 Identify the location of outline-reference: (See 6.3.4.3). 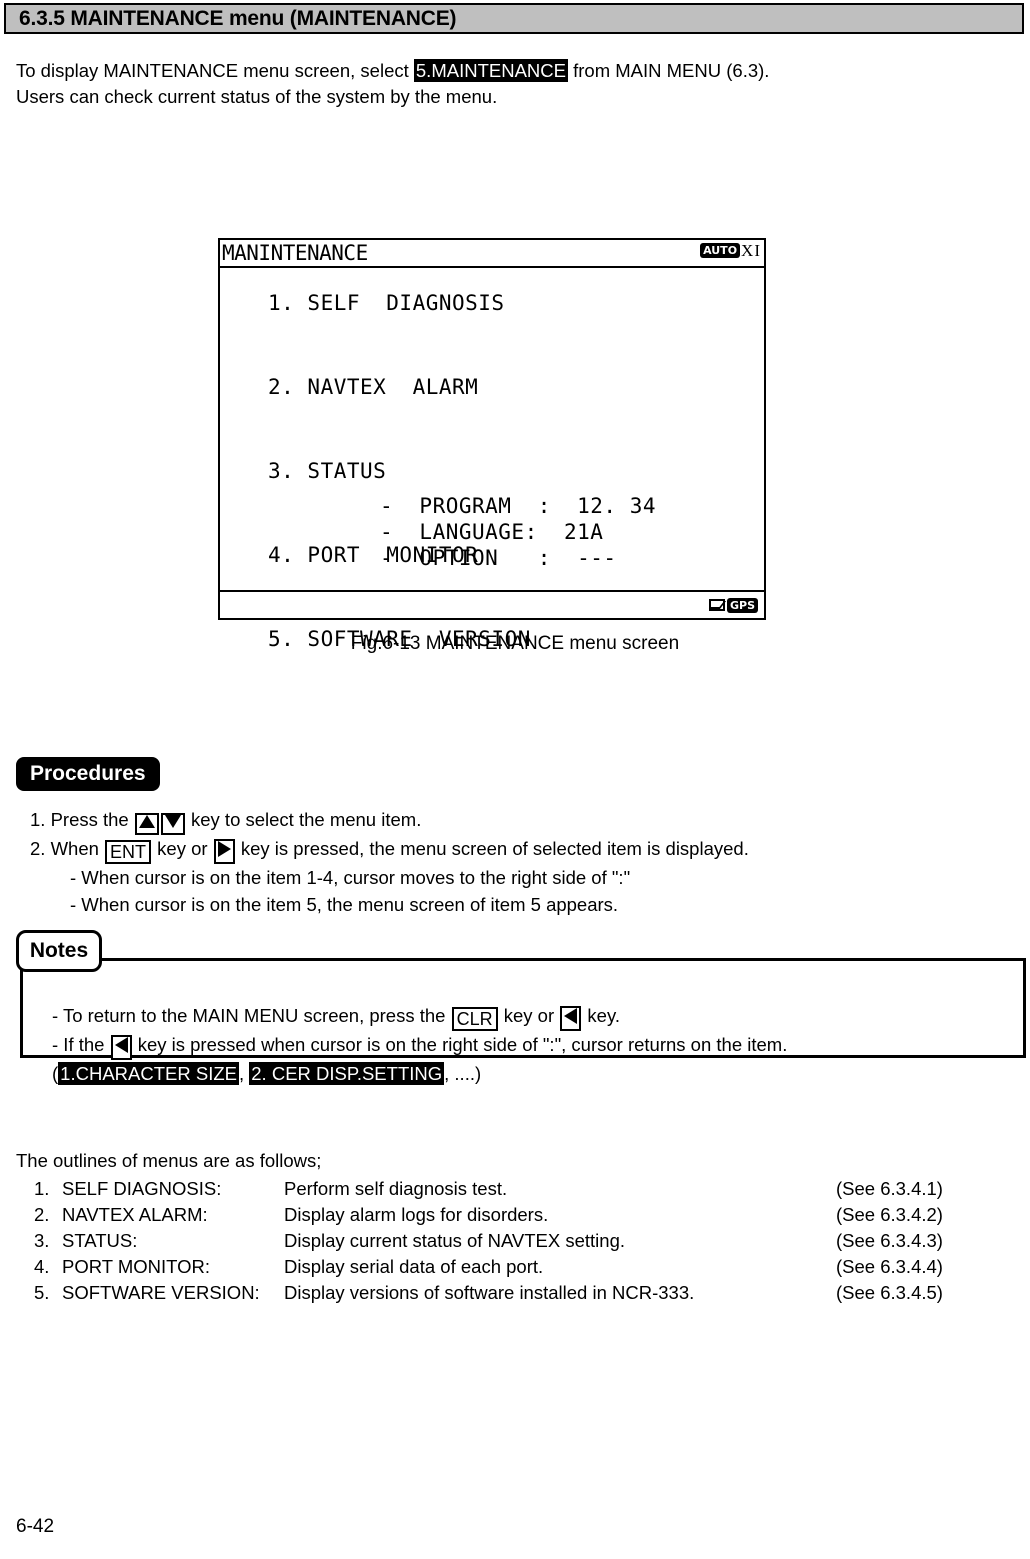
(889, 1240).